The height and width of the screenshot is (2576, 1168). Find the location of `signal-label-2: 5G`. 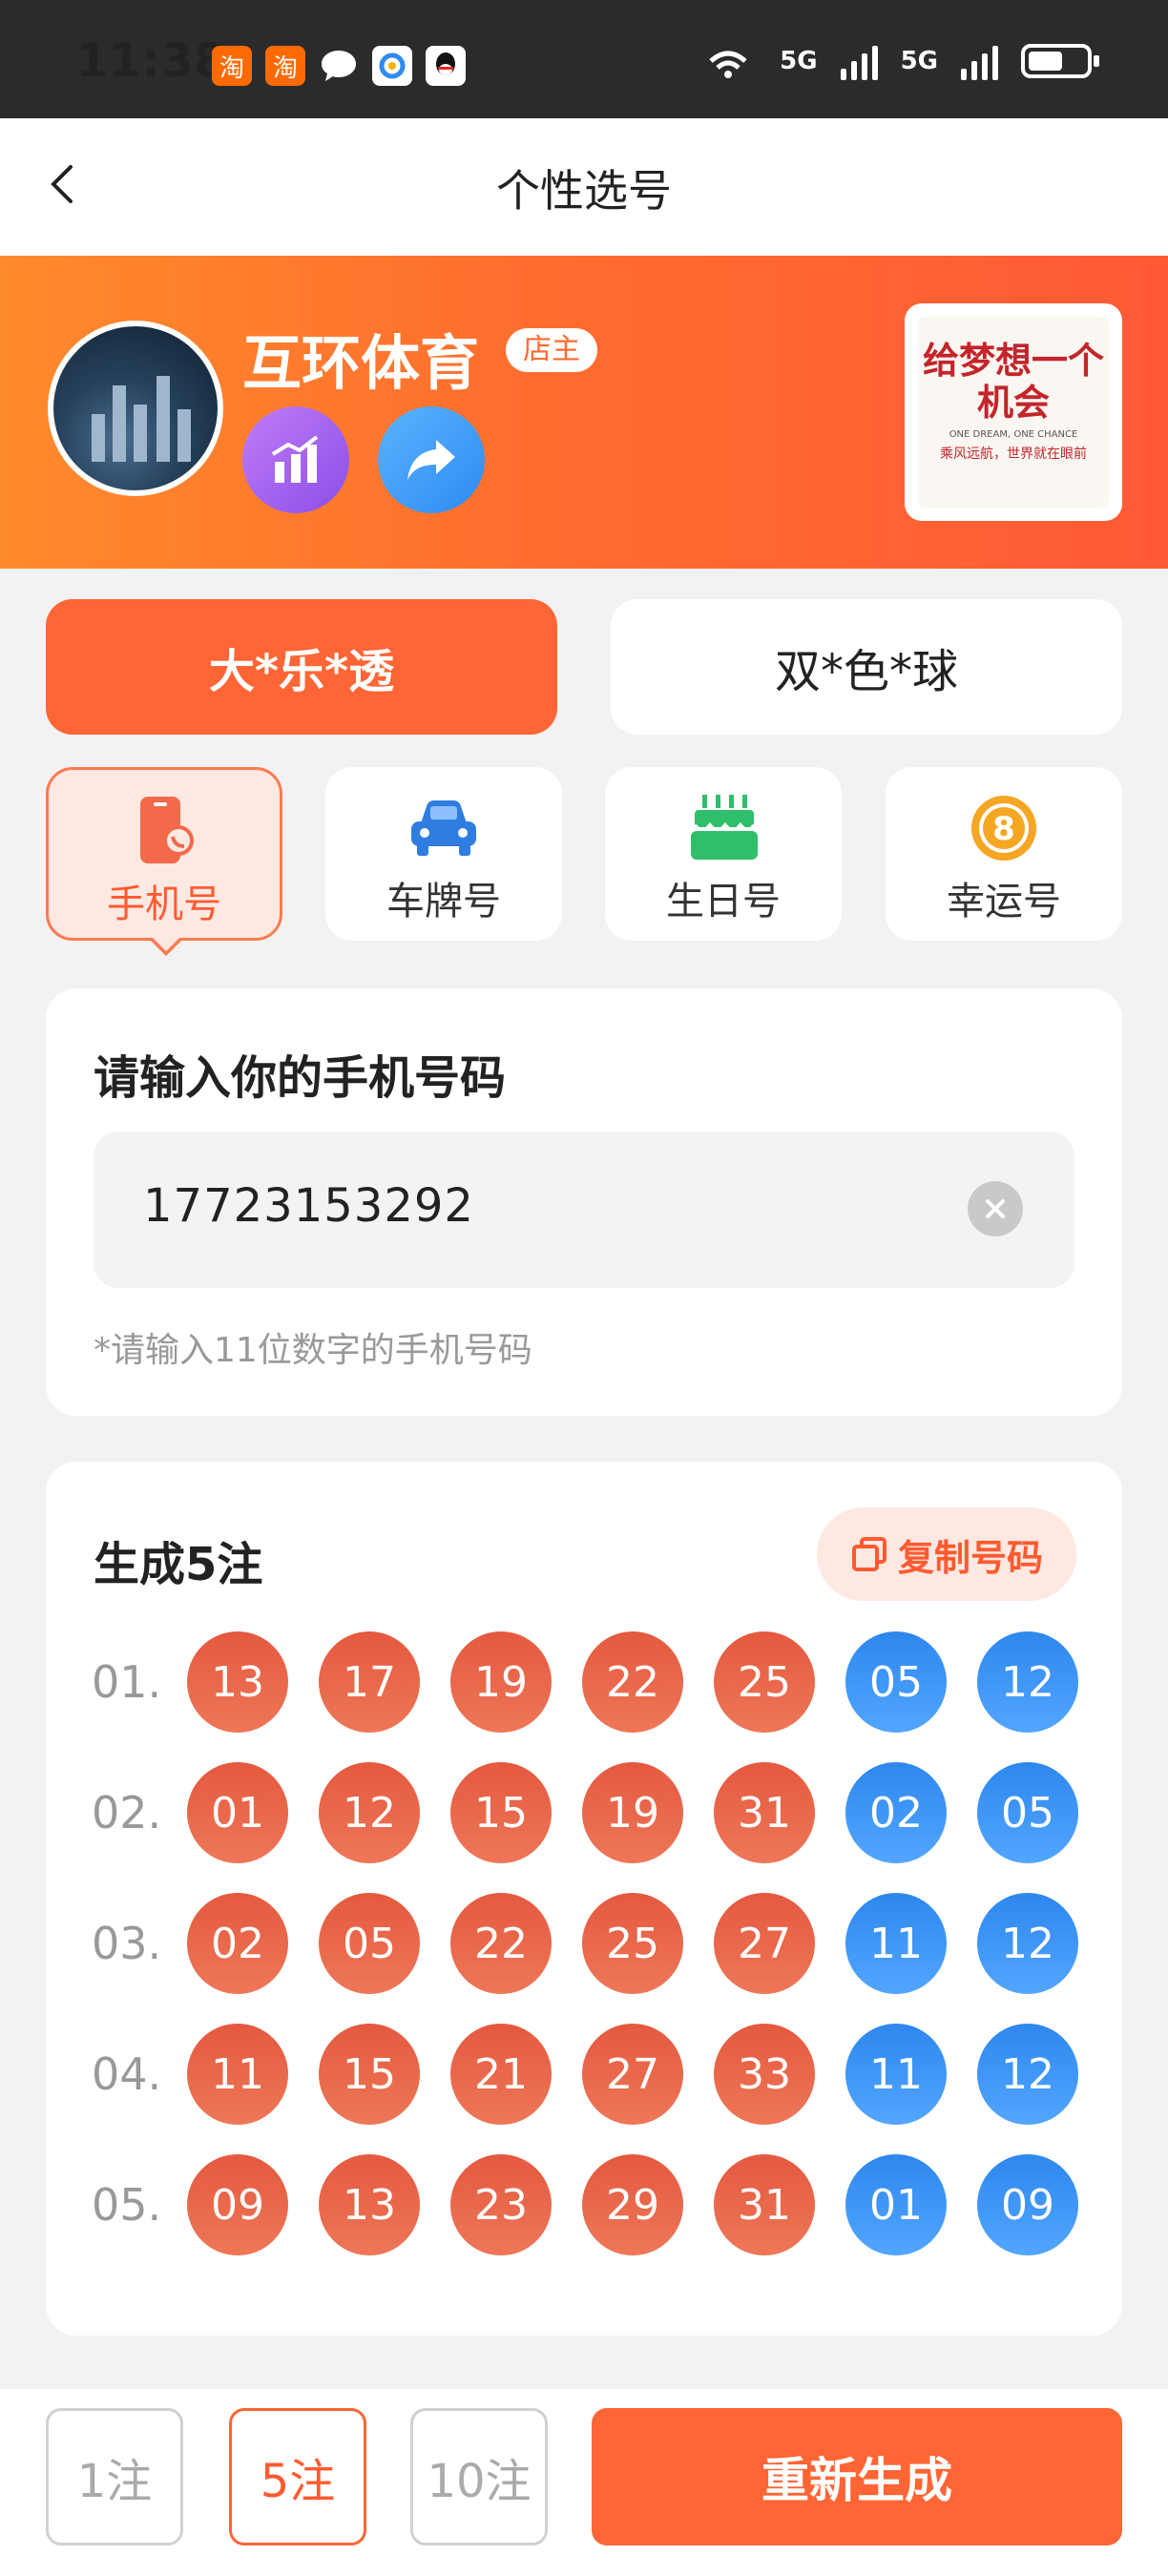

signal-label-2: 5G is located at coordinates (919, 61).